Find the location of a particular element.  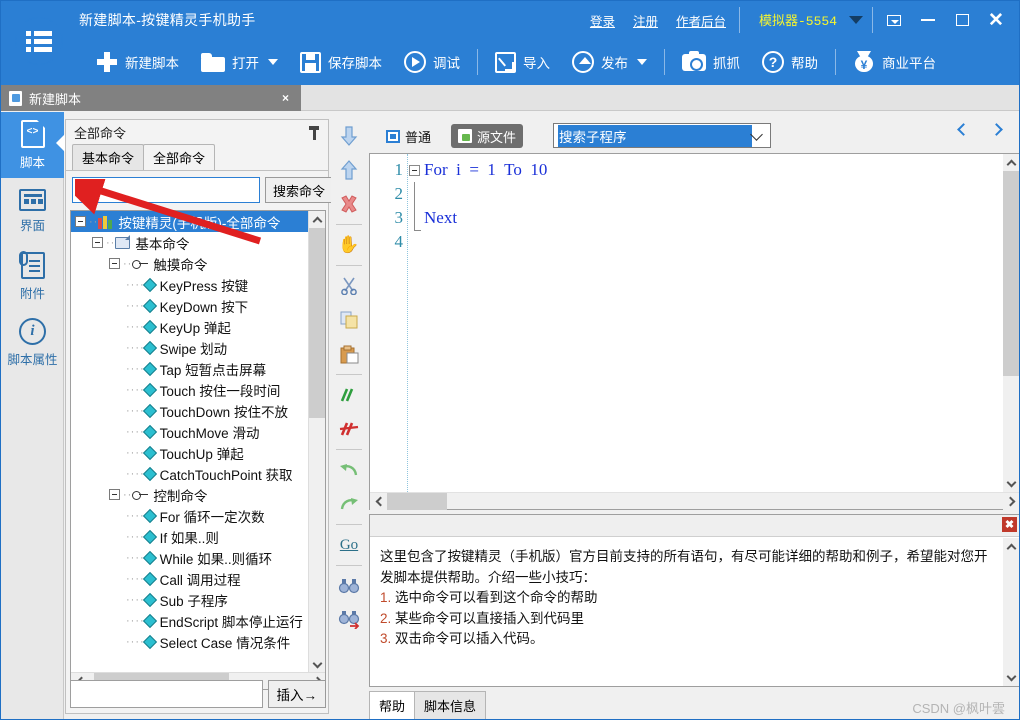

tree-item: ···· KeyDown 按下 is located at coordinates (190, 305).